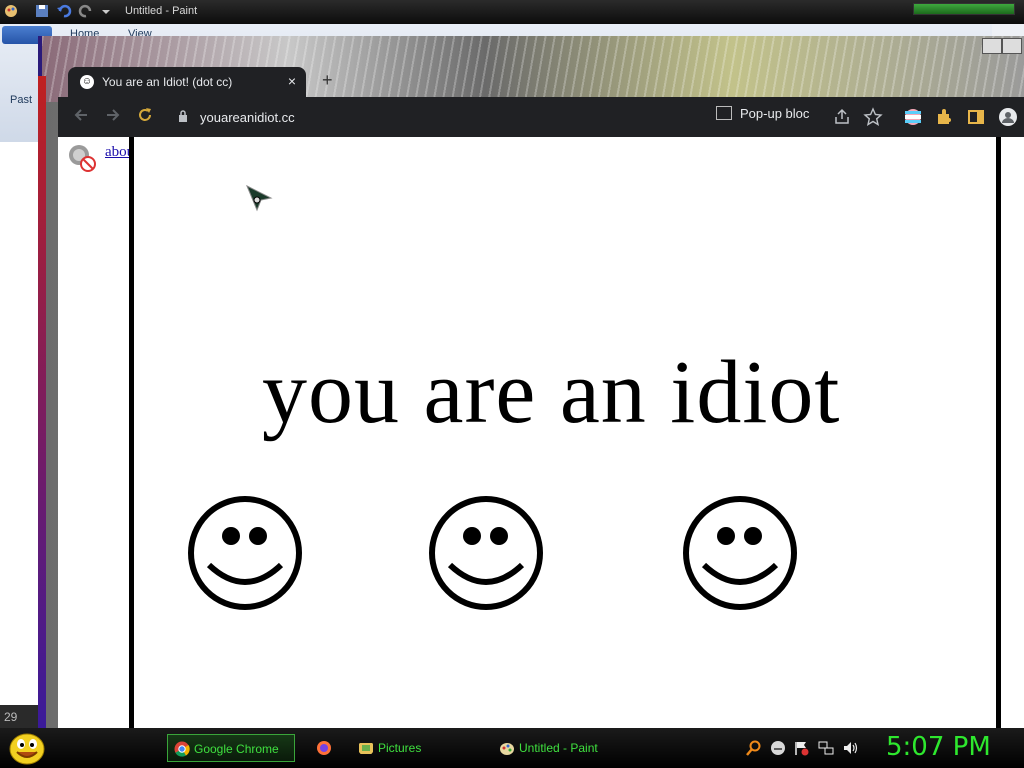 This screenshot has height=768, width=1024. What do you see at coordinates (42, 11) in the screenshot?
I see `save-icon` at bounding box center [42, 11].